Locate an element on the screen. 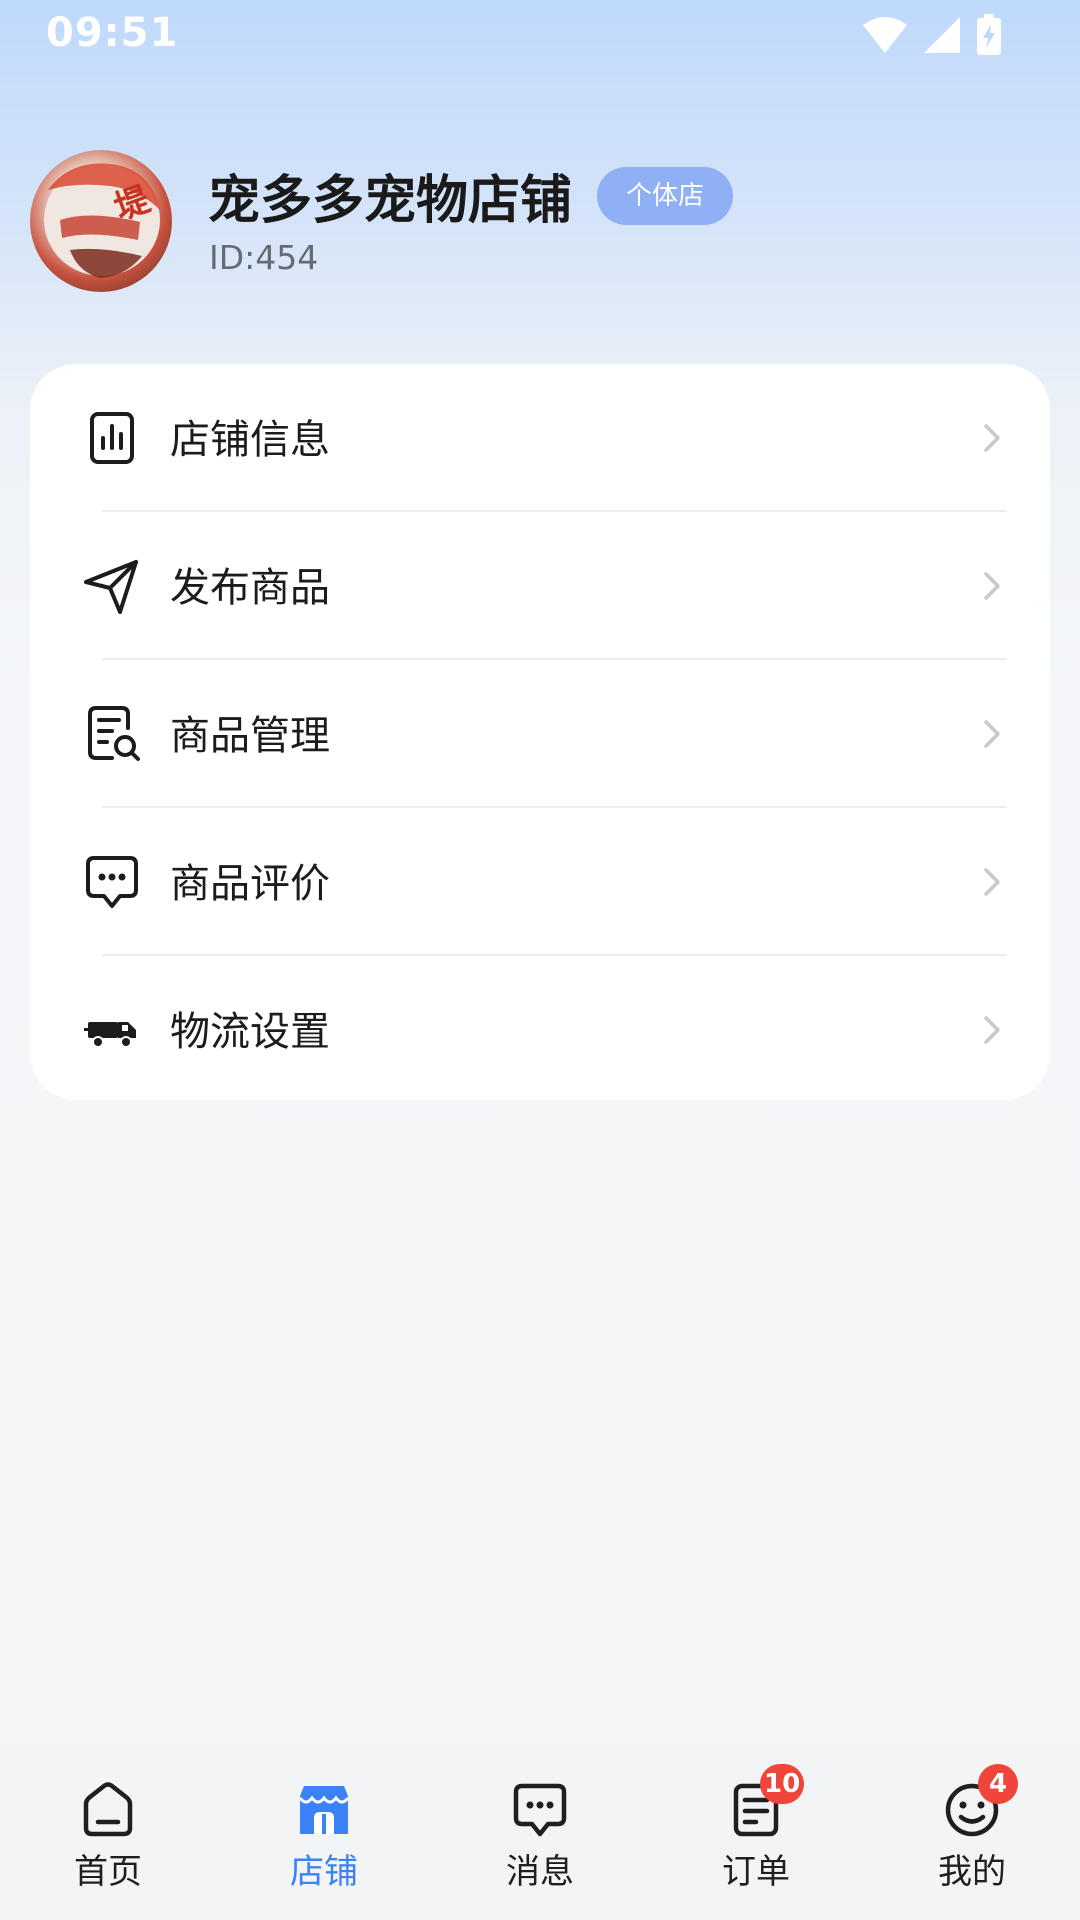  nav-tab-label: 首页 is located at coordinates (108, 1872).